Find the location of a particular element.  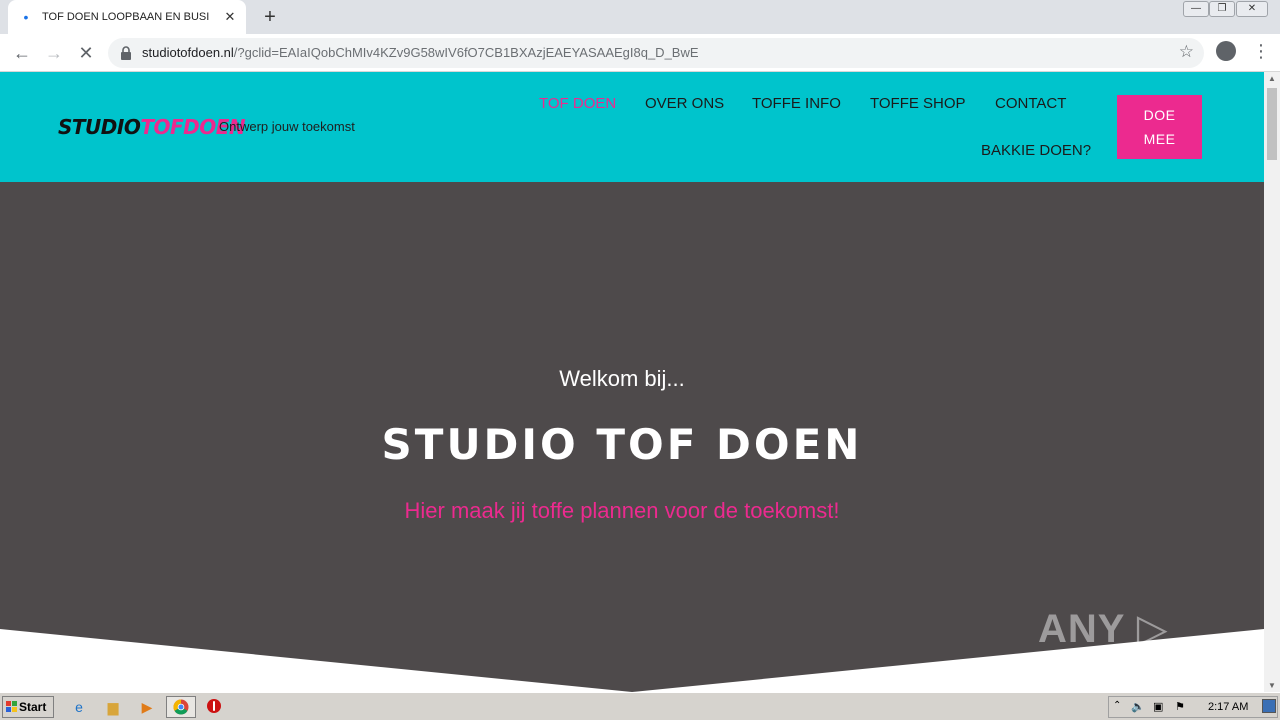

logo-studio: STUDIO is located at coordinates (99, 127).